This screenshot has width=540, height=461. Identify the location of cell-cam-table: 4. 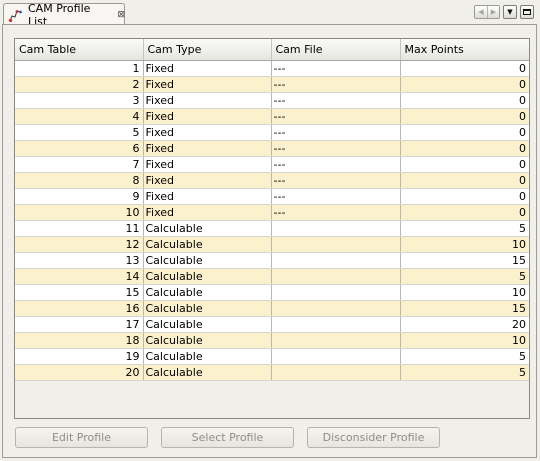
(79, 116).